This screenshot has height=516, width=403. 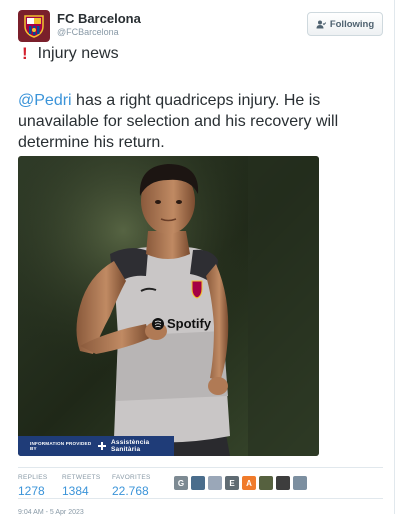 What do you see at coordinates (45, 100) in the screenshot?
I see `mention-link: @Pedri` at bounding box center [45, 100].